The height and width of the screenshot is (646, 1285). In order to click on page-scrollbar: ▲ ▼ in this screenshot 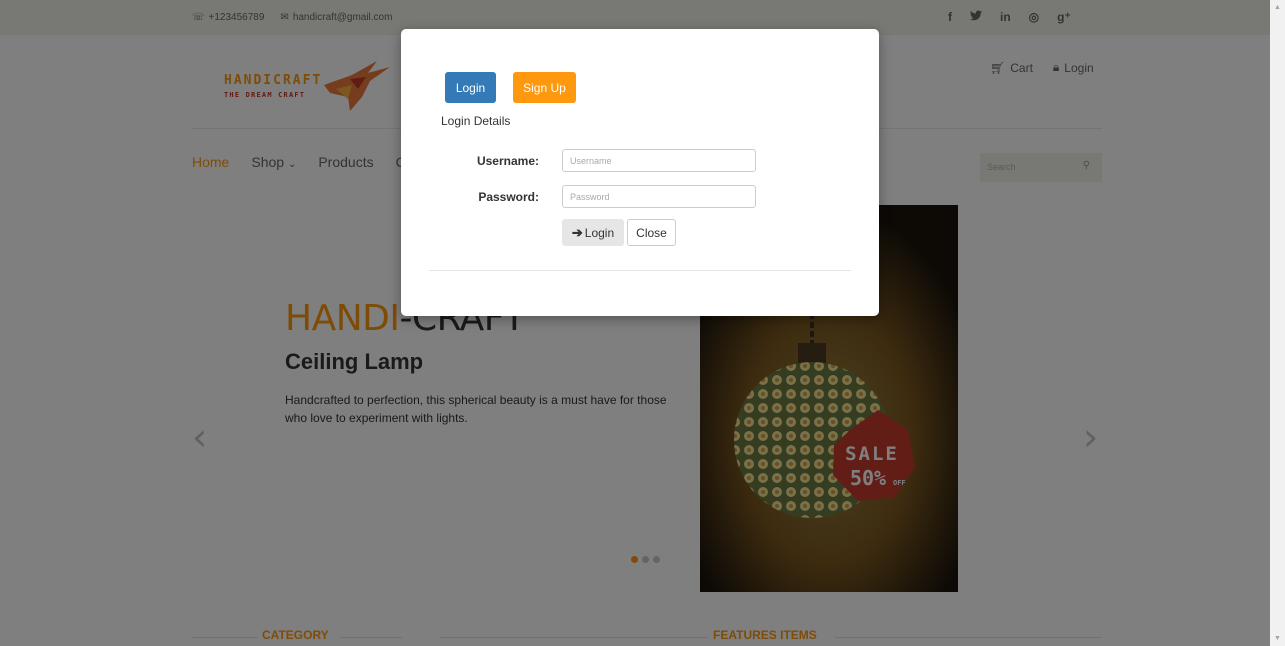, I will do `click(1277, 323)`.